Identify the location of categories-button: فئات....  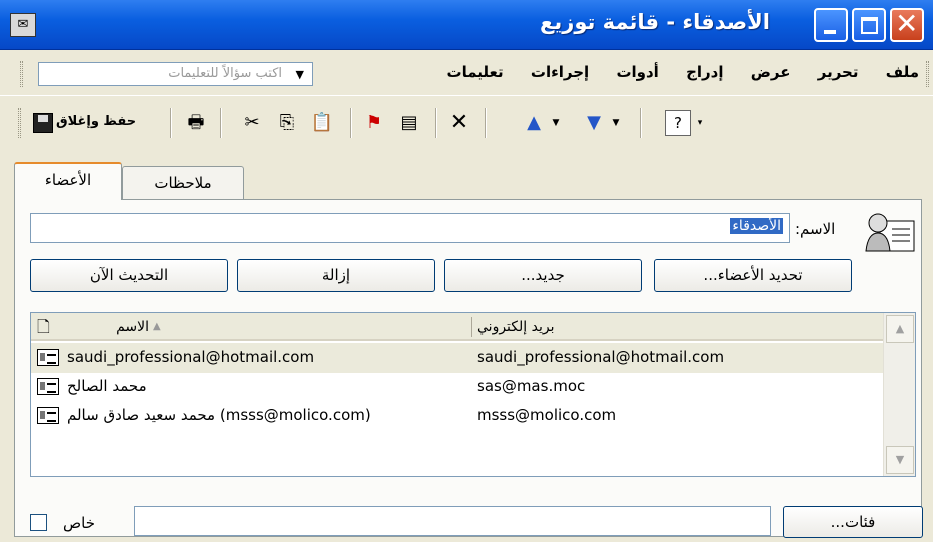
(853, 522).